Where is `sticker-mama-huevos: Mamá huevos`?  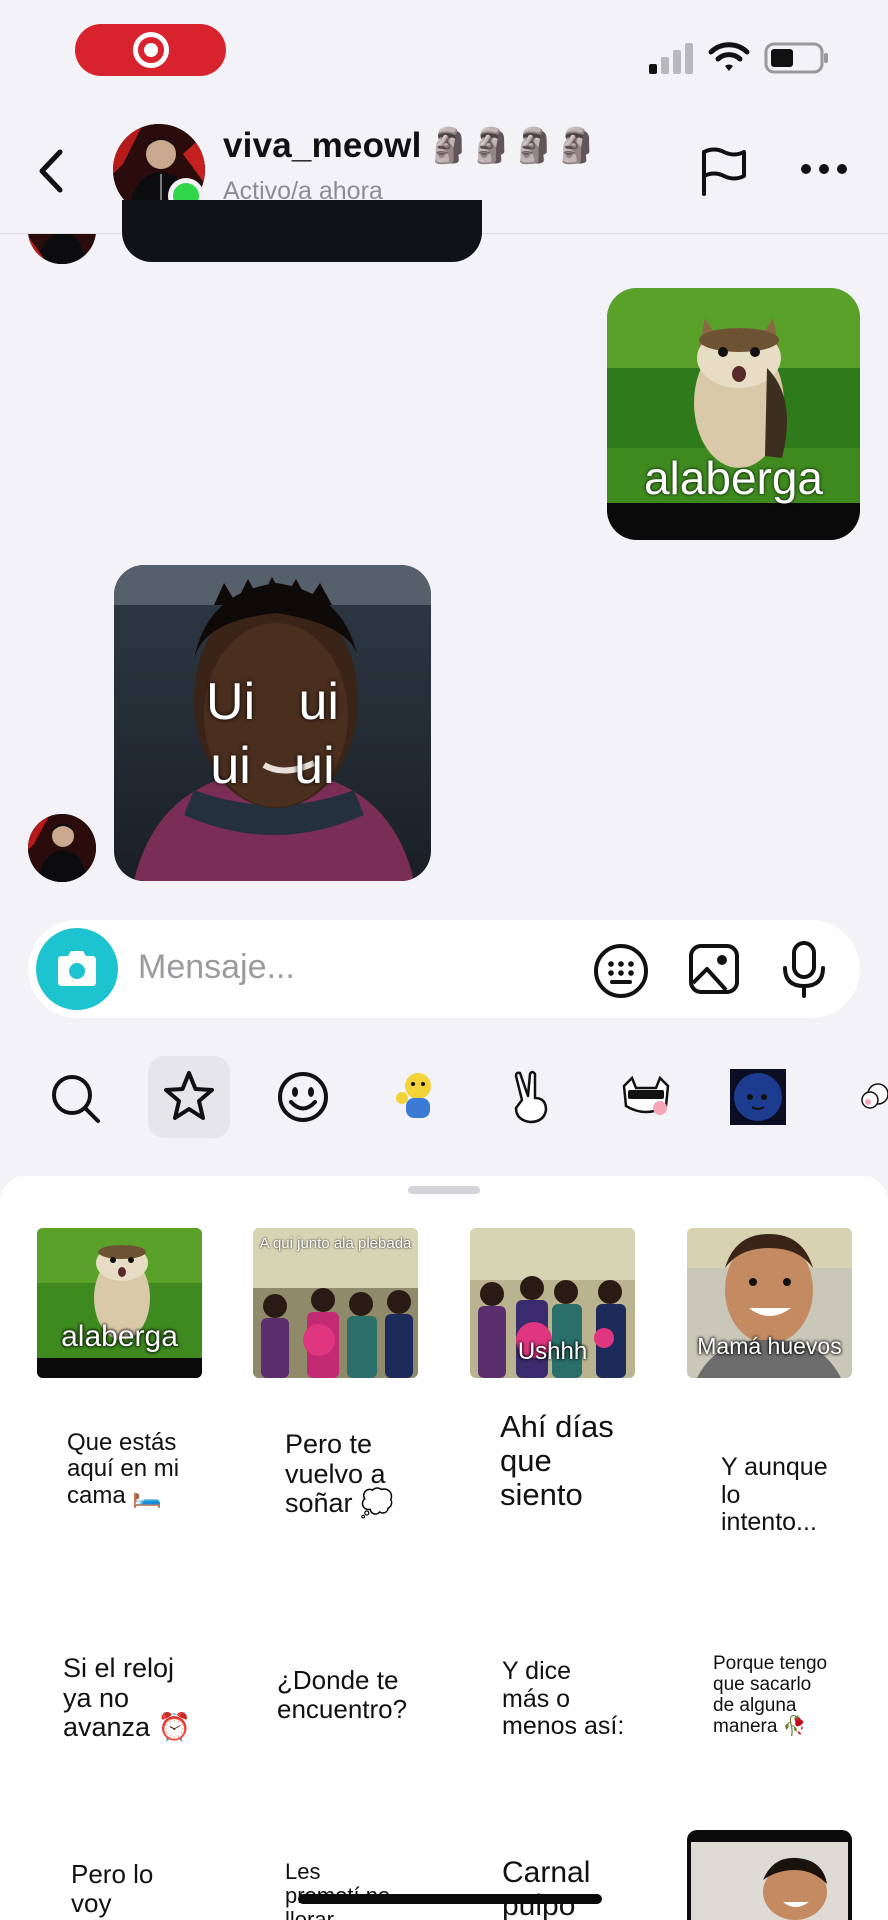
sticker-mama-huevos: Mamá huevos is located at coordinates (769, 1303).